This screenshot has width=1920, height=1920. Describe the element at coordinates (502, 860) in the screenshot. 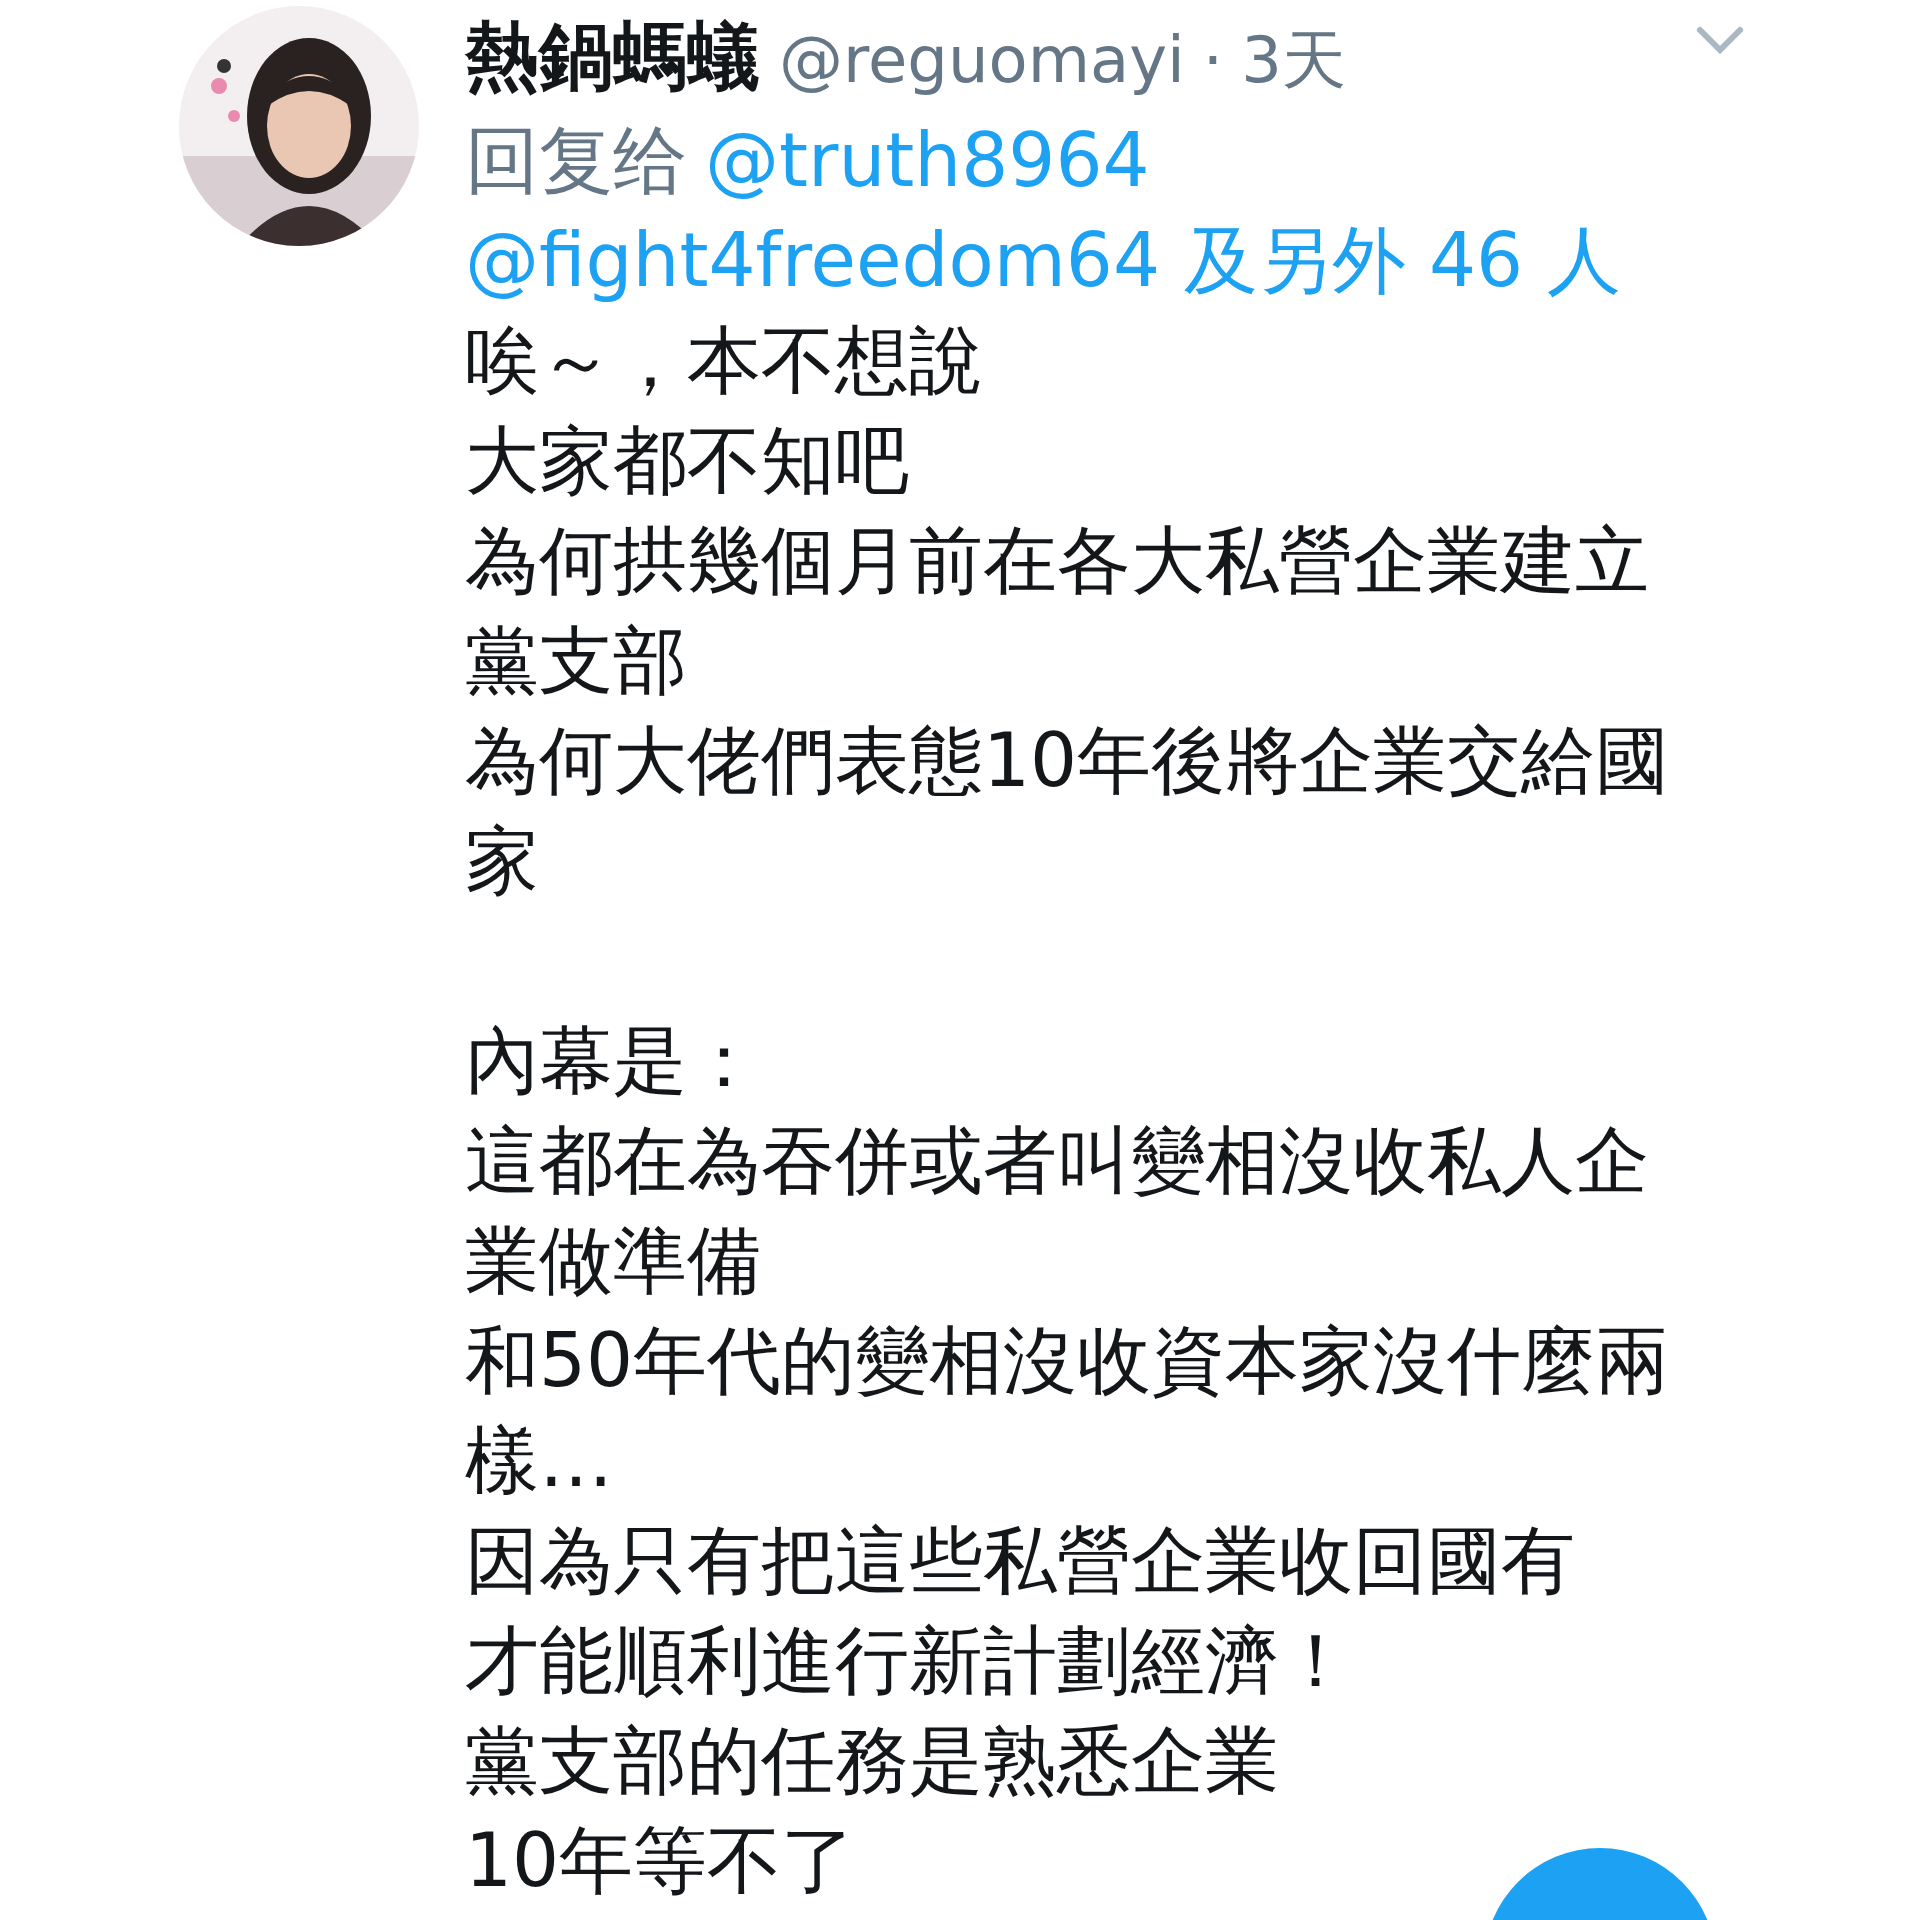

I see `tweet-text-line: 家` at that location.